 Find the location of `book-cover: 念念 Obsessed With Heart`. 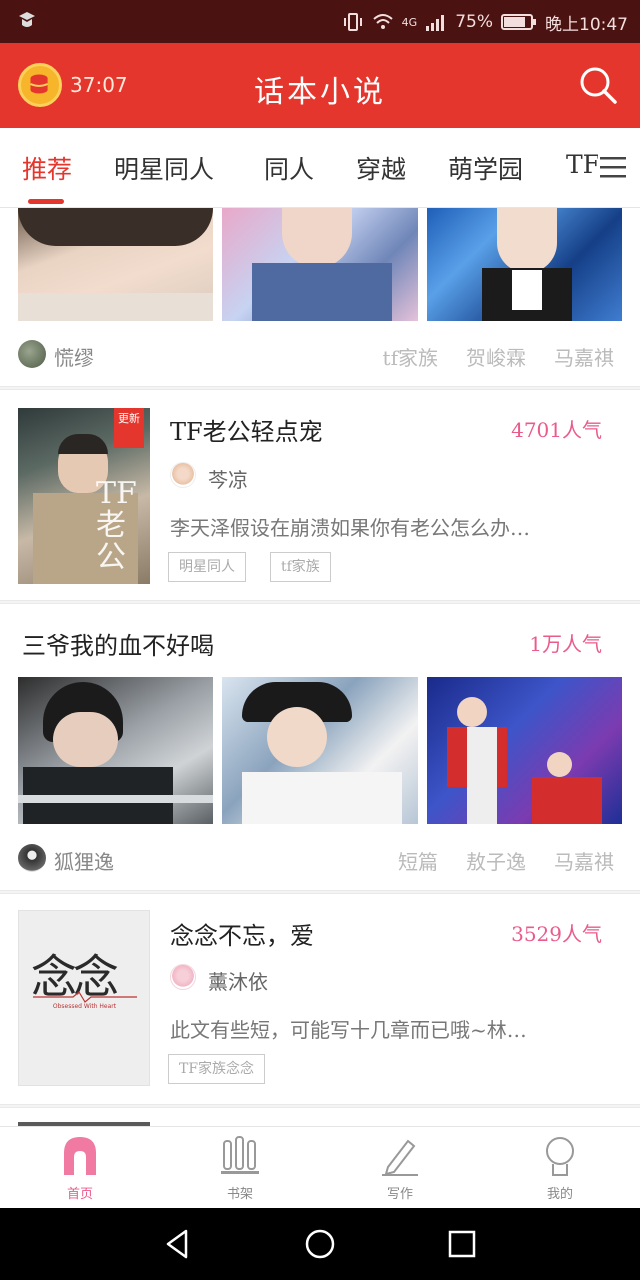

book-cover: 念念 Obsessed With Heart is located at coordinates (84, 998).